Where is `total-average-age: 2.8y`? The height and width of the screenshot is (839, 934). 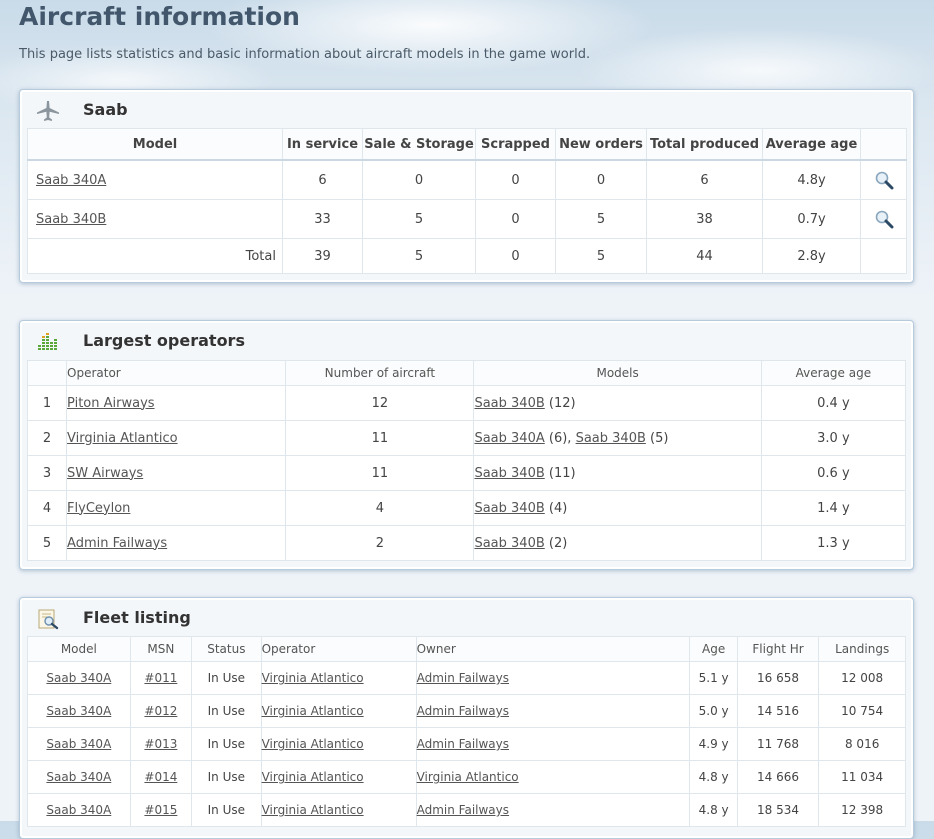
total-average-age: 2.8y is located at coordinates (811, 256).